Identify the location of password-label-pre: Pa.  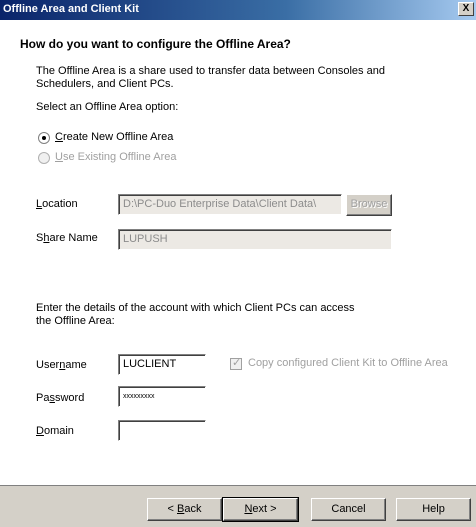
(43, 398).